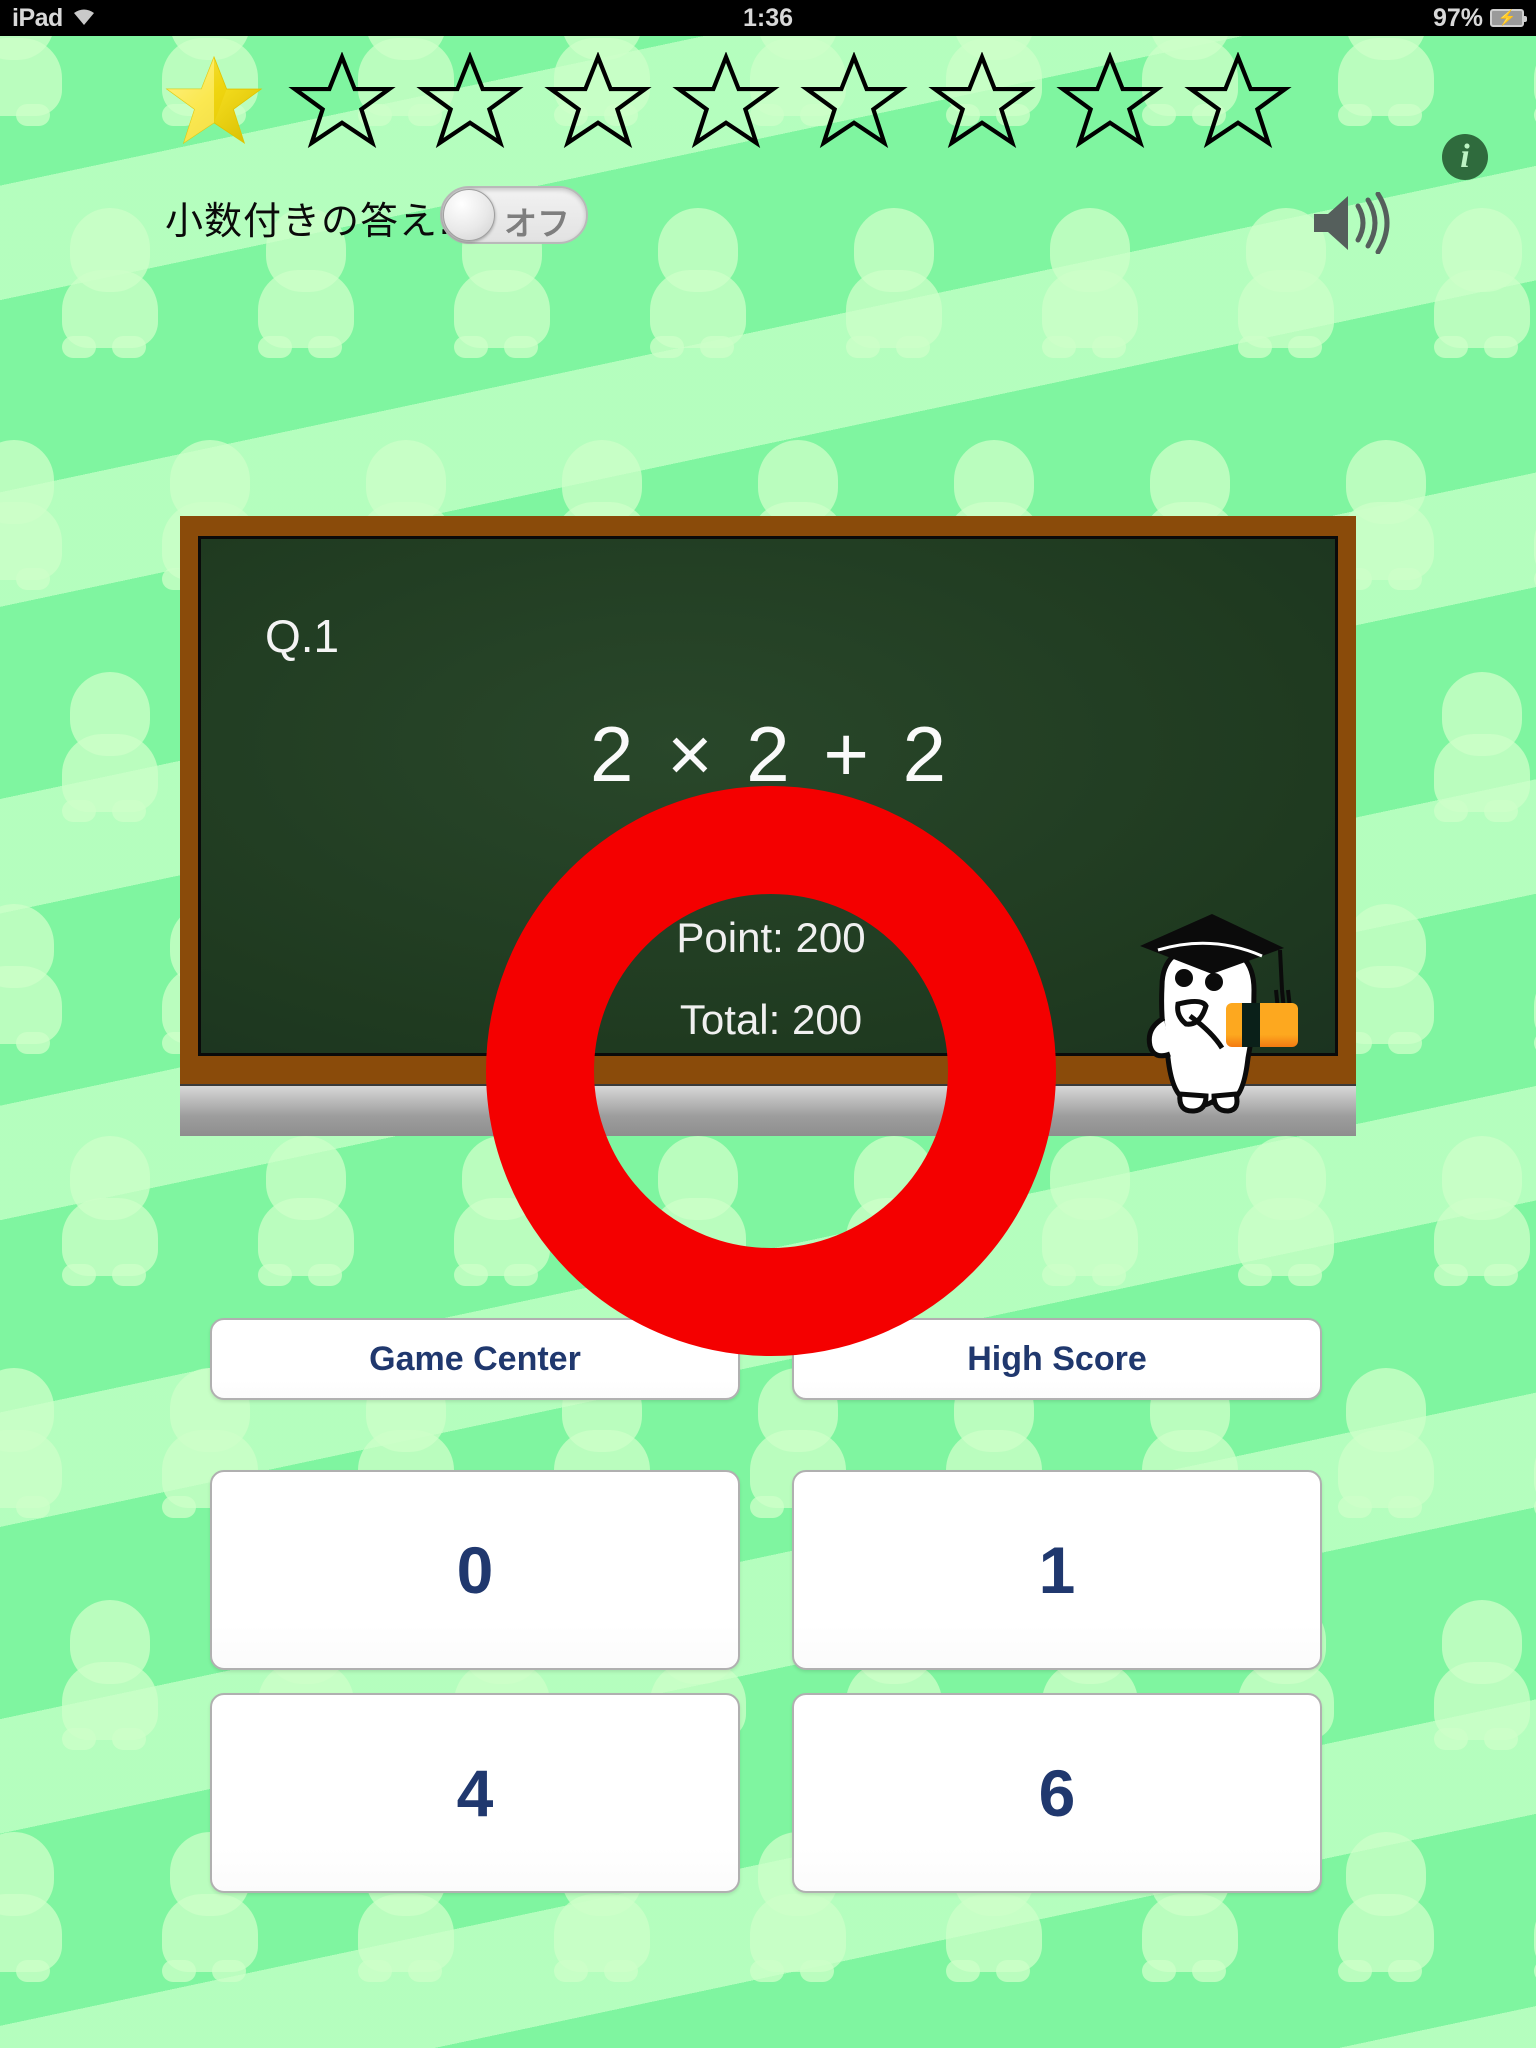 The height and width of the screenshot is (2048, 1536). What do you see at coordinates (1457, 17) in the screenshot?
I see `battery-percent-label: 97%` at bounding box center [1457, 17].